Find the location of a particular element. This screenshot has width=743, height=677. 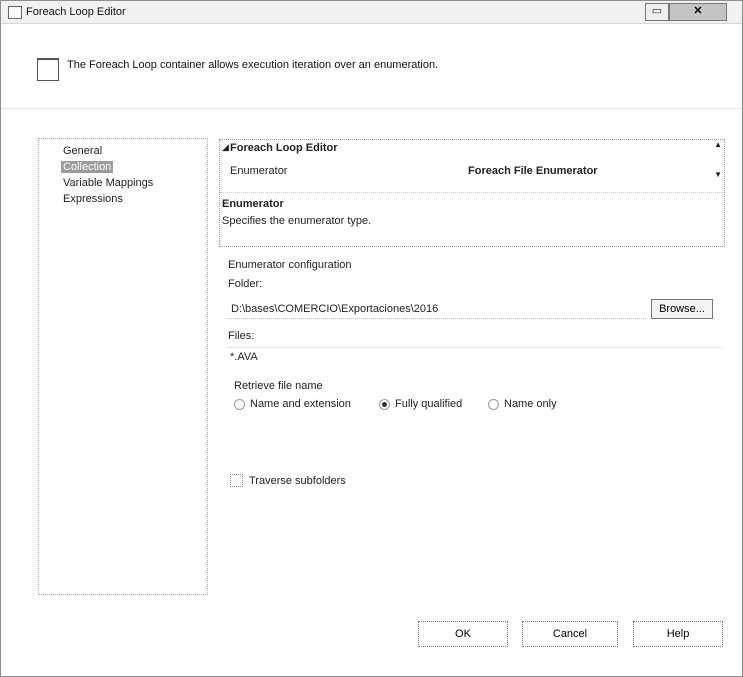

files-label: Files: is located at coordinates (241, 336).